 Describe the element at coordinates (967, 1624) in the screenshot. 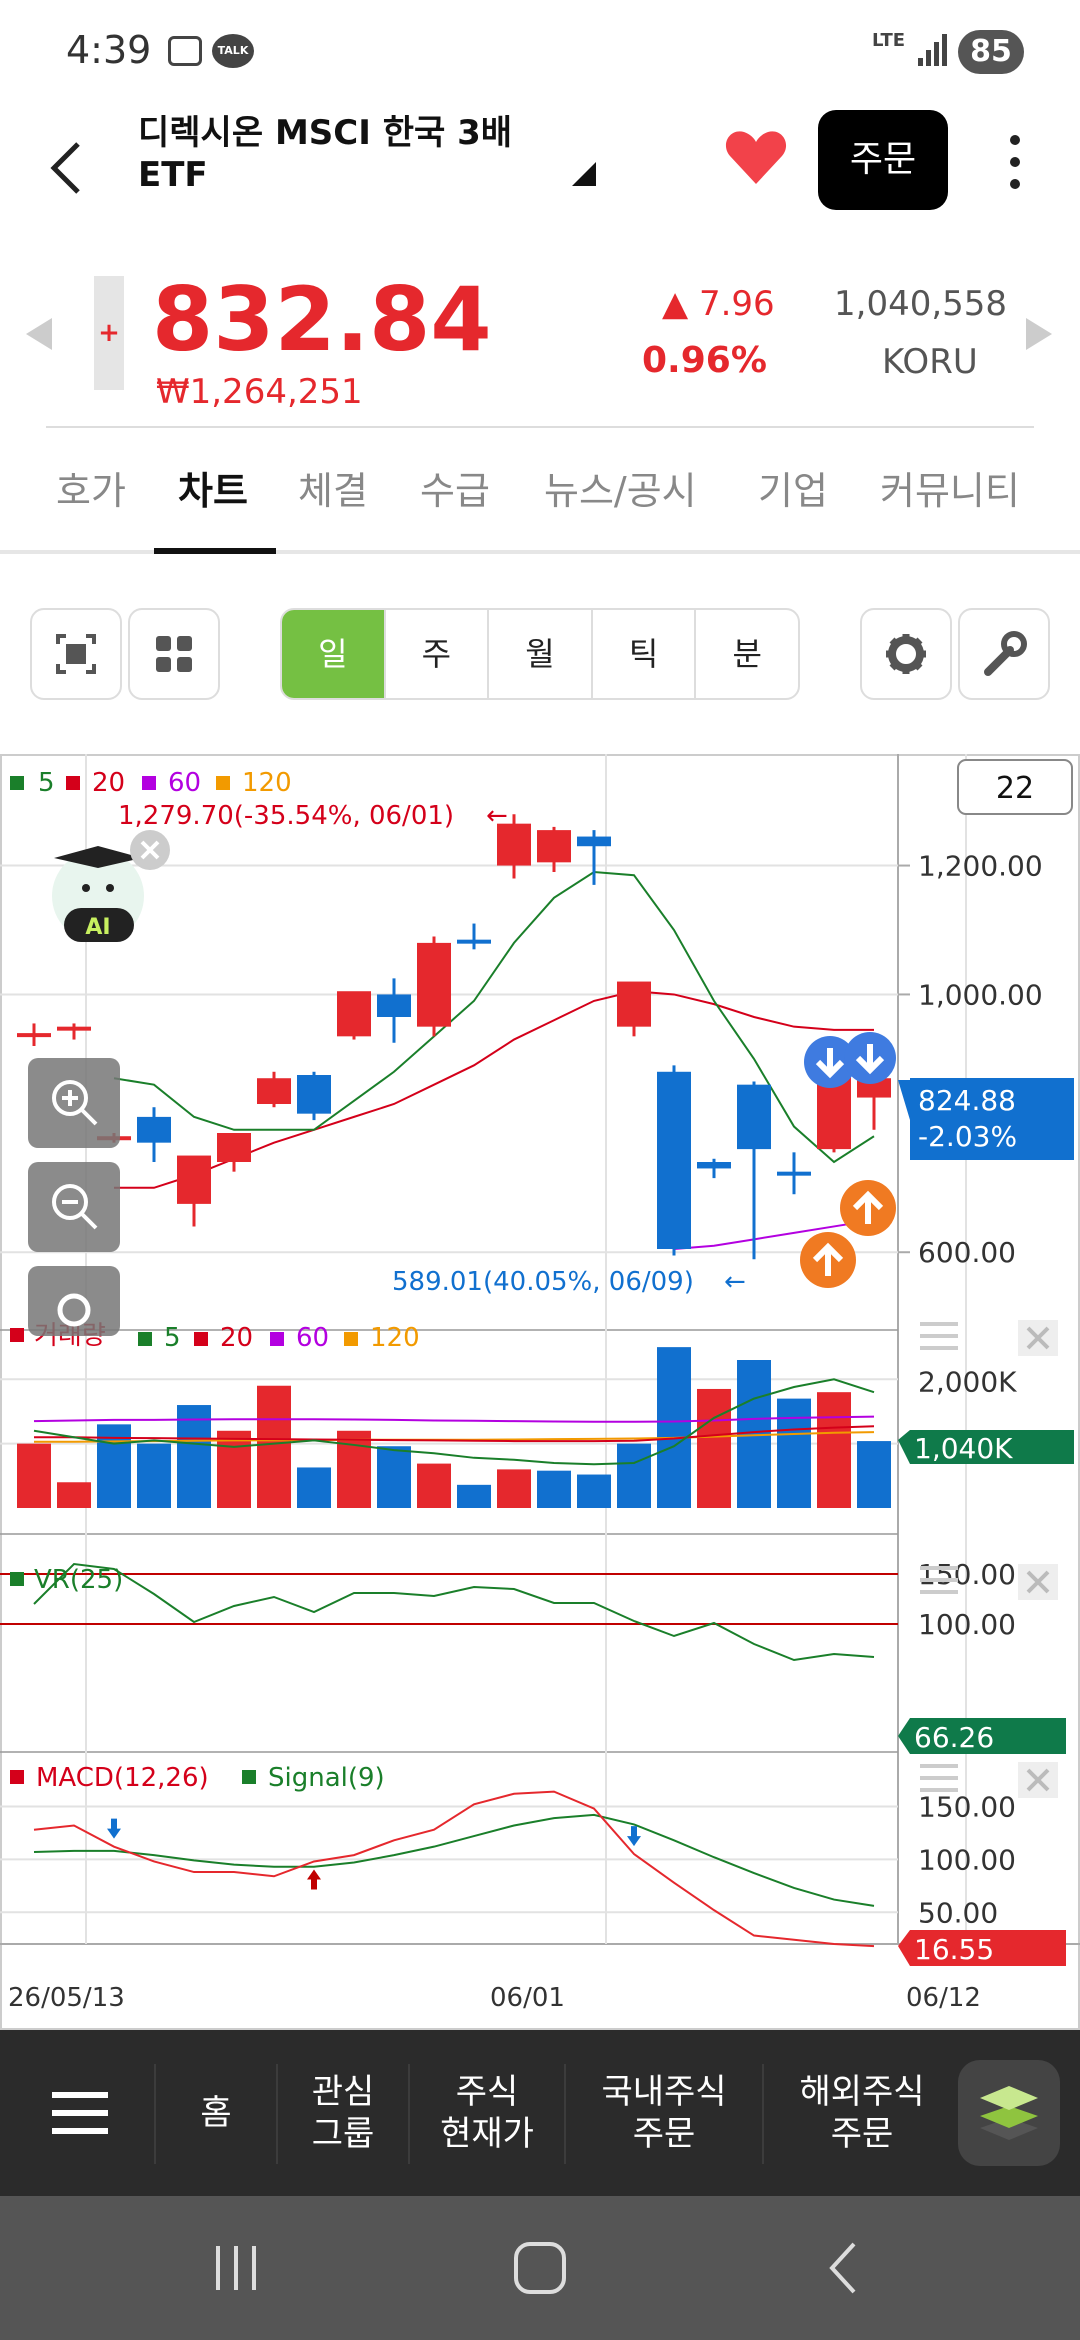

I see `vr-y-tick: 100.00` at that location.